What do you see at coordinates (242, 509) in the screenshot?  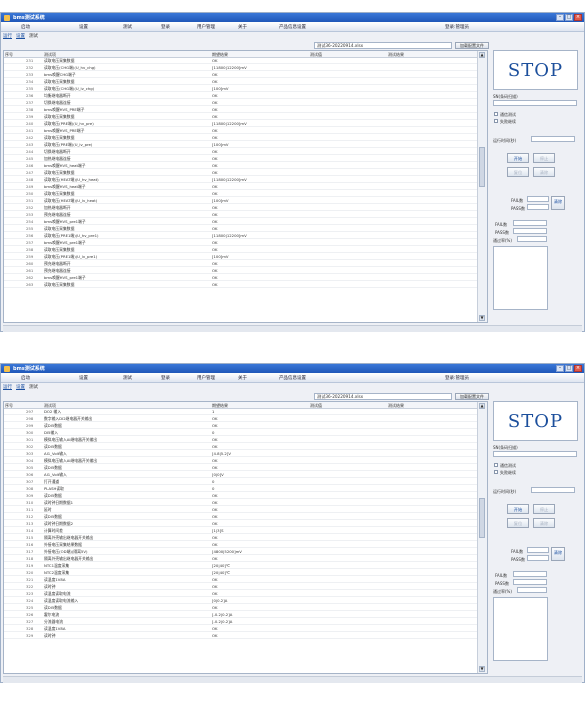 I see `table-row: 311 延时 OK` at bounding box center [242, 509].